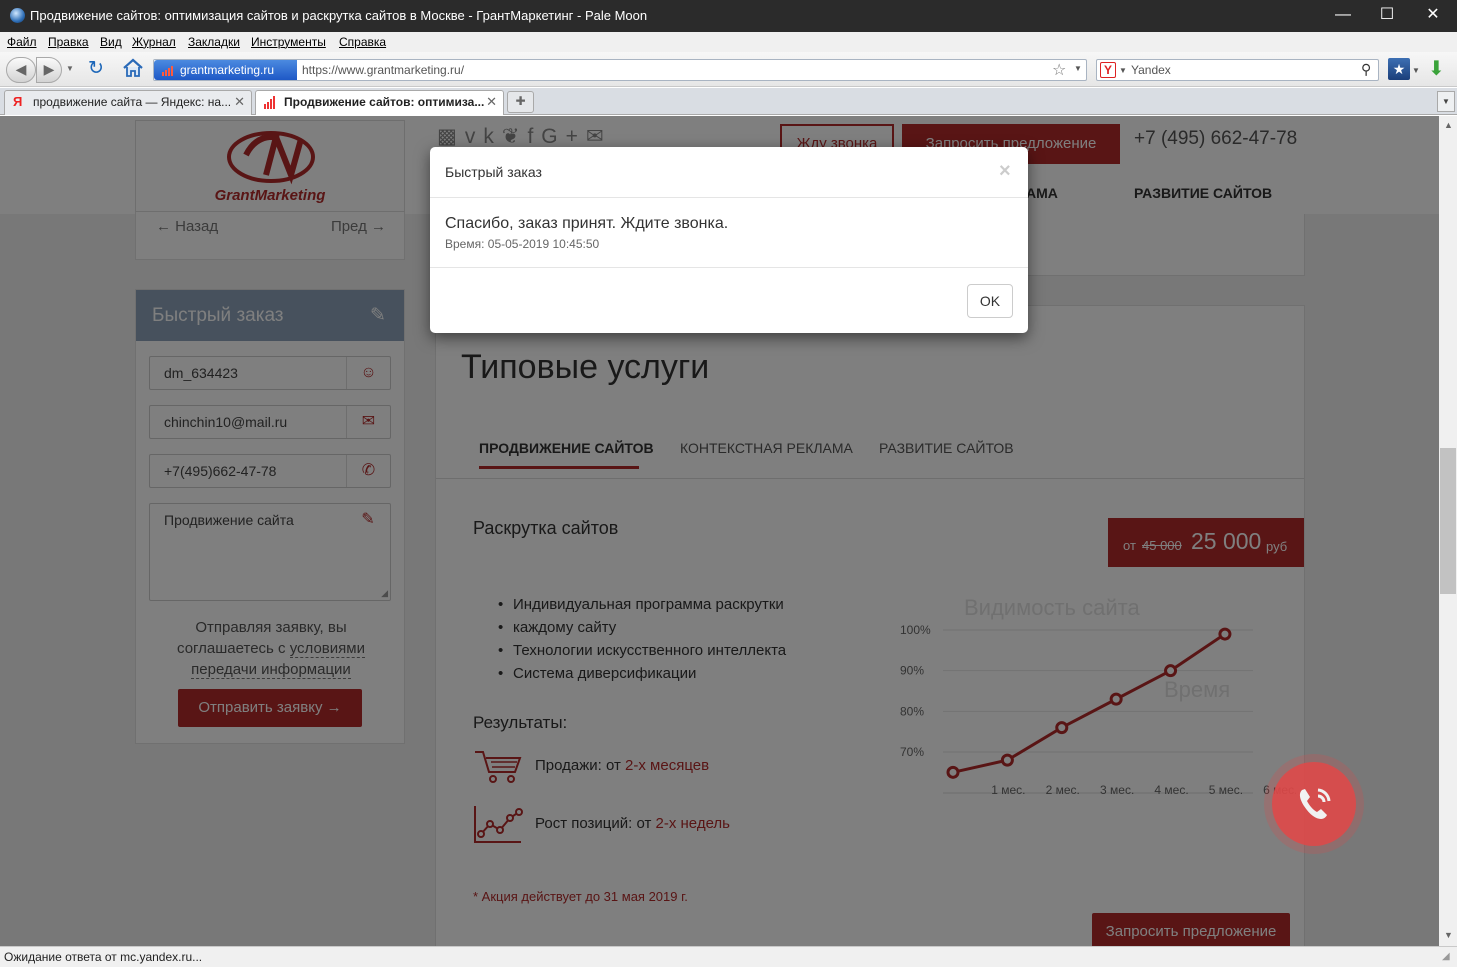  What do you see at coordinates (1108, 70) in the screenshot?
I see `yandex-icon: Y` at bounding box center [1108, 70].